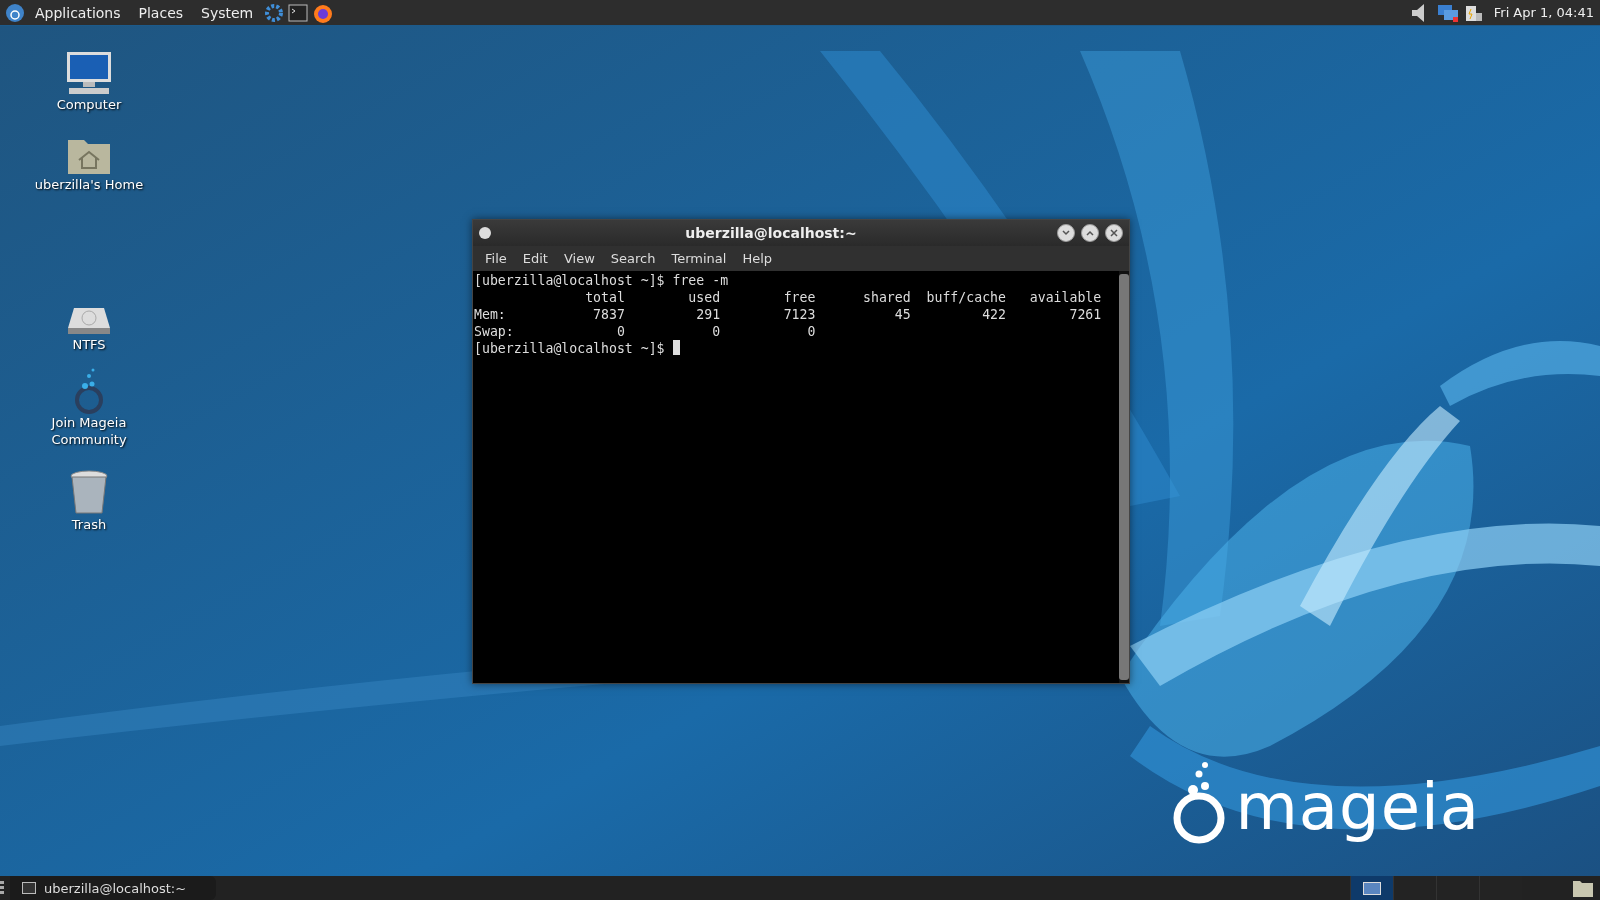 Image resolution: width=1600 pixels, height=900 pixels. What do you see at coordinates (89, 184) in the screenshot?
I see `desktop-icon-label: uberzilla's Home` at bounding box center [89, 184].